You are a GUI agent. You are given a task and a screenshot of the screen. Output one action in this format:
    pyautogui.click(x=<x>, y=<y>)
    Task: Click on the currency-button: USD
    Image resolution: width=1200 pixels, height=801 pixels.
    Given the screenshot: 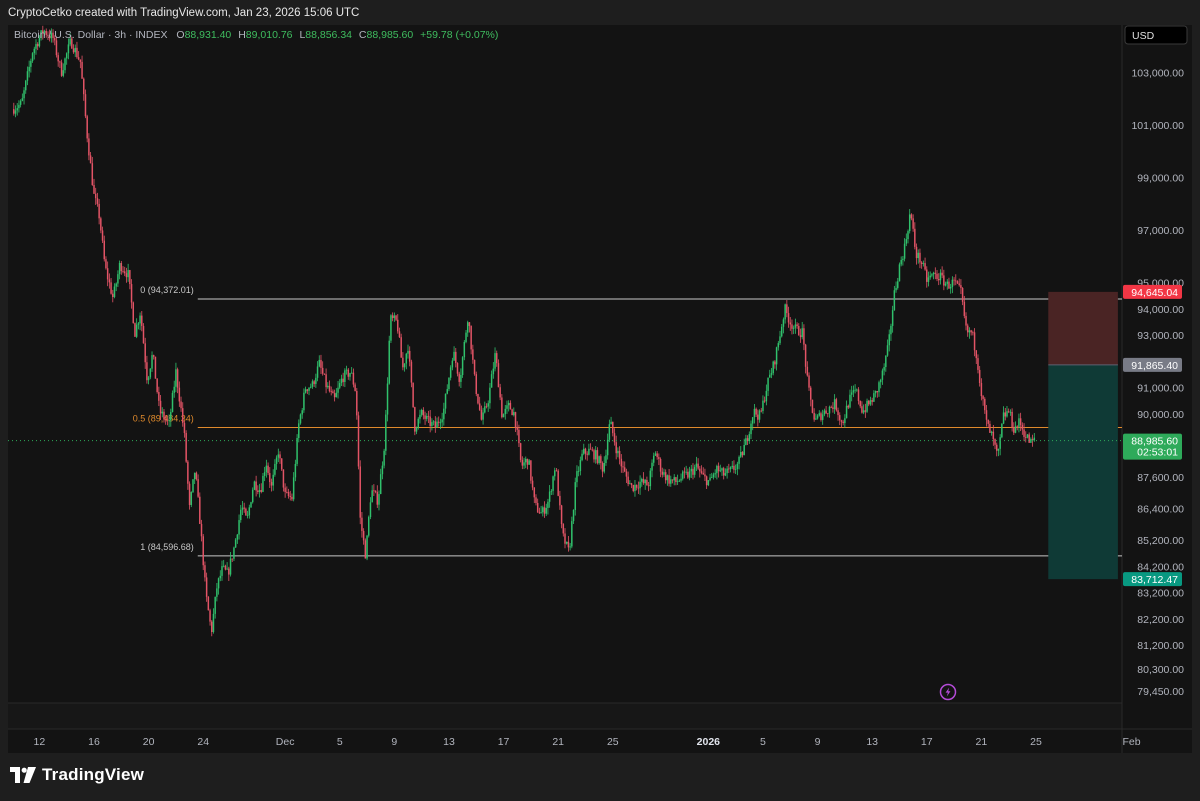 What is the action you would take?
    pyautogui.click(x=1156, y=35)
    